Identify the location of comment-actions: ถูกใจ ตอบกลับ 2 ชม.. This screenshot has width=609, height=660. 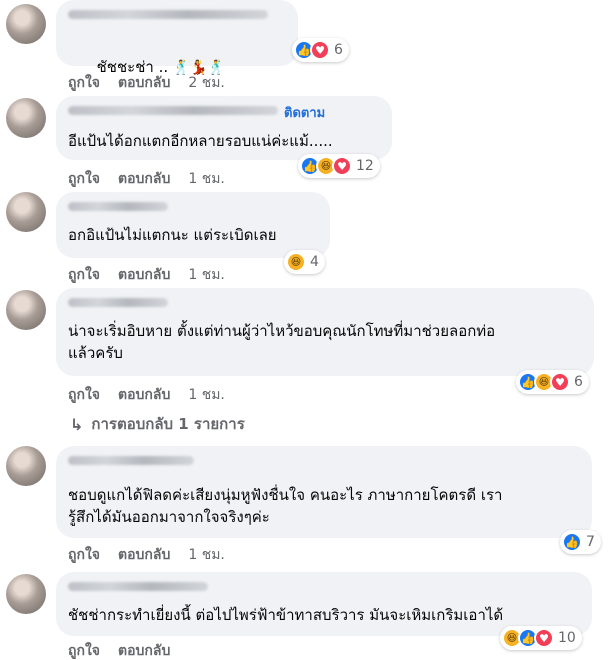
(155, 83).